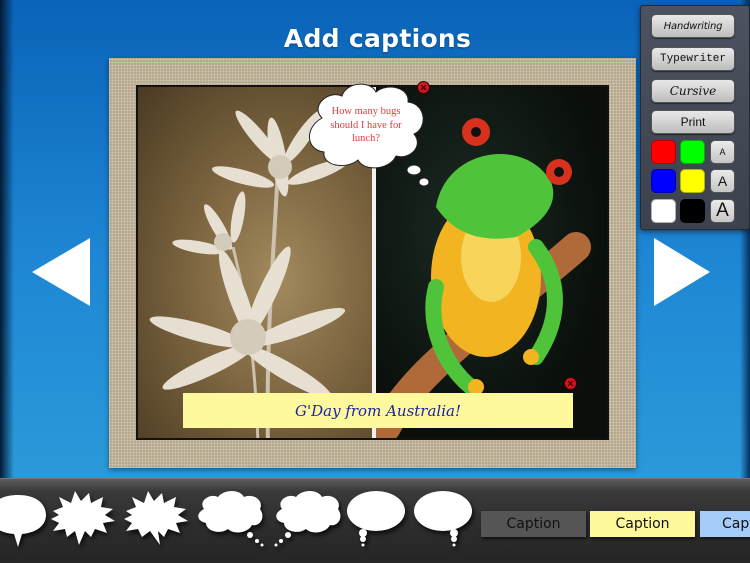 The height and width of the screenshot is (563, 750). I want to click on font-typewriter-button: Typewriter, so click(693, 59).